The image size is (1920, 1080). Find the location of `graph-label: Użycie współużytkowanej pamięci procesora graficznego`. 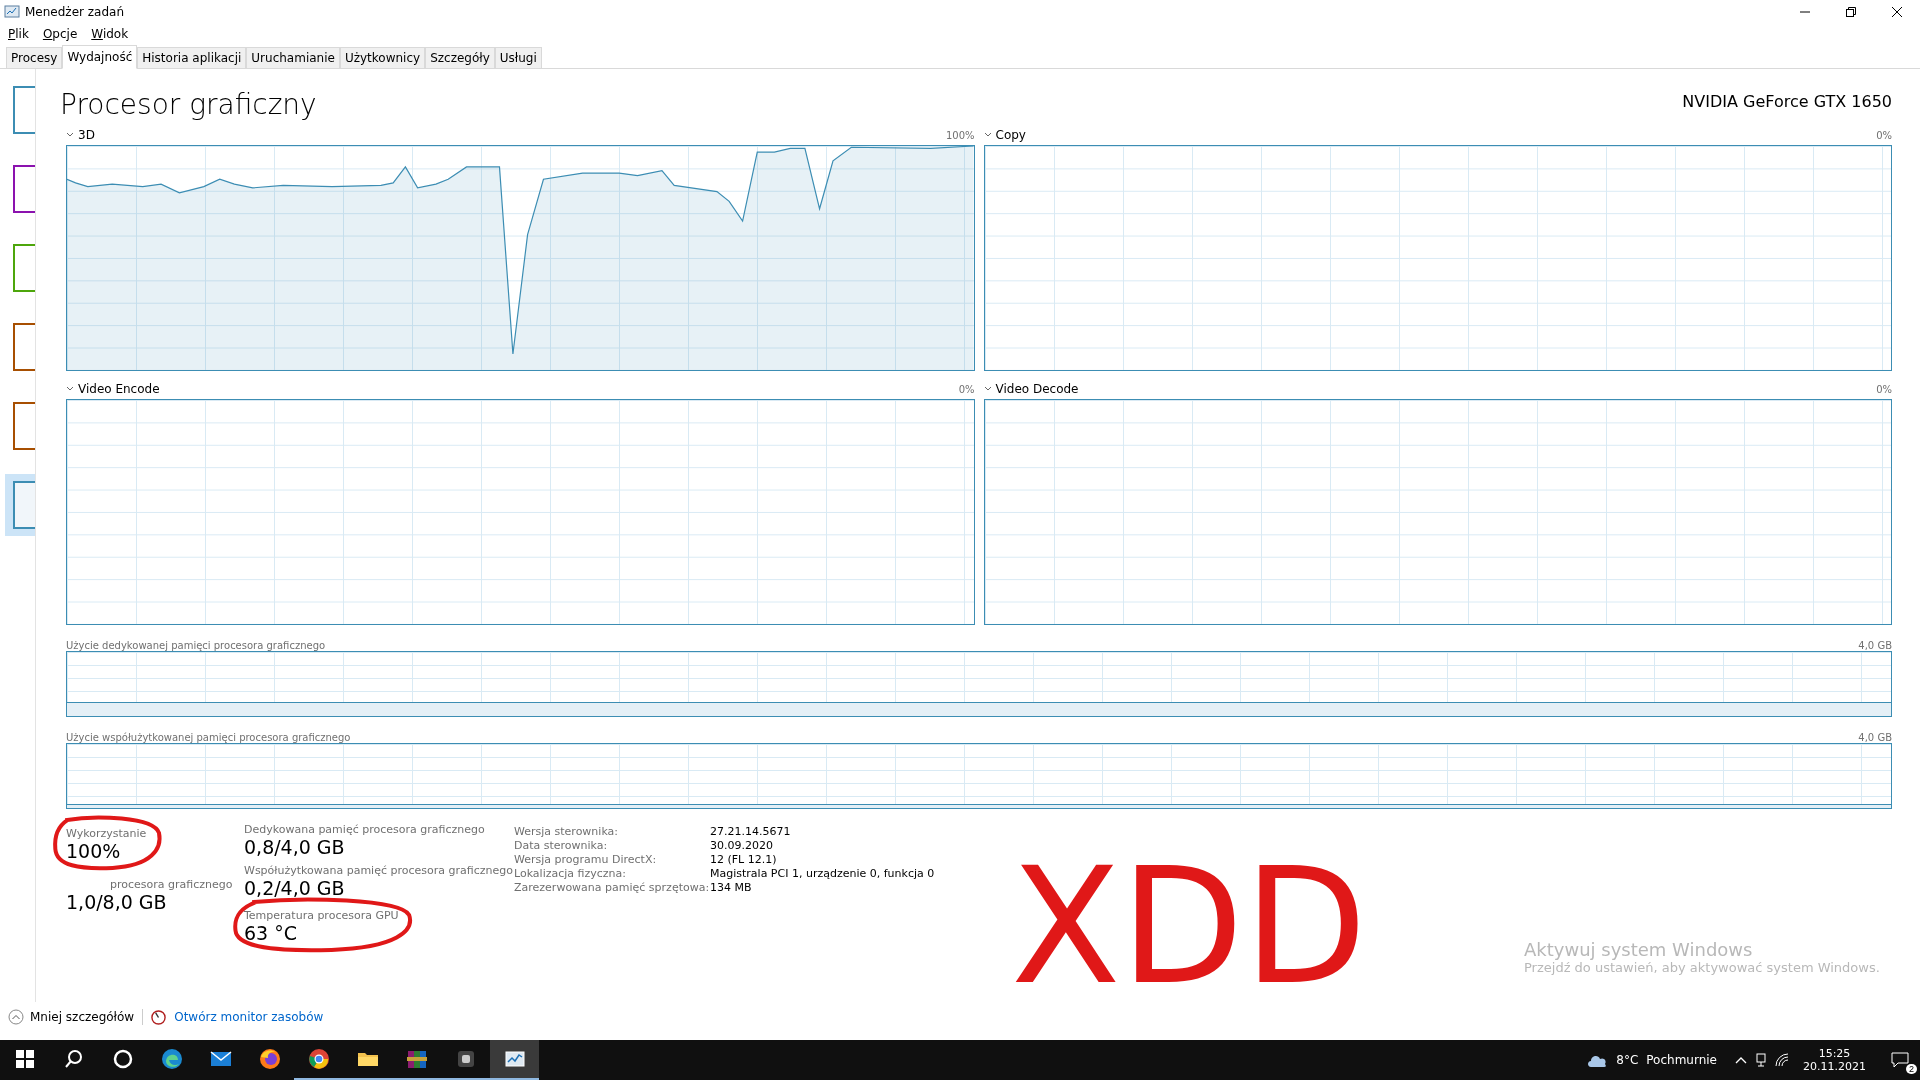

graph-label: Użycie współużytkowanej pamięci procesora graficznego is located at coordinates (208, 737).